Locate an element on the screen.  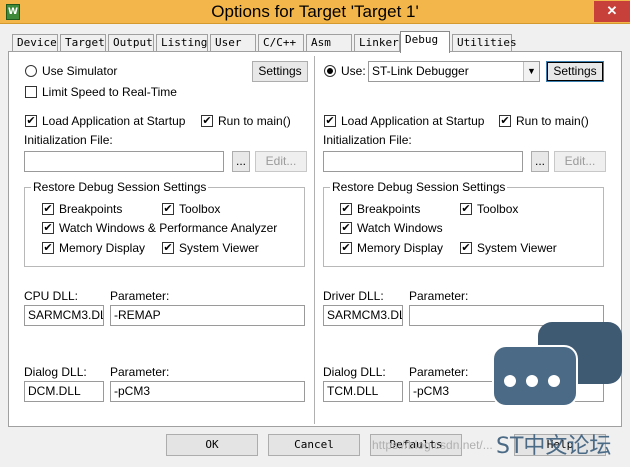
use-simulator-label: Use Simulator is located at coordinates (80, 71).